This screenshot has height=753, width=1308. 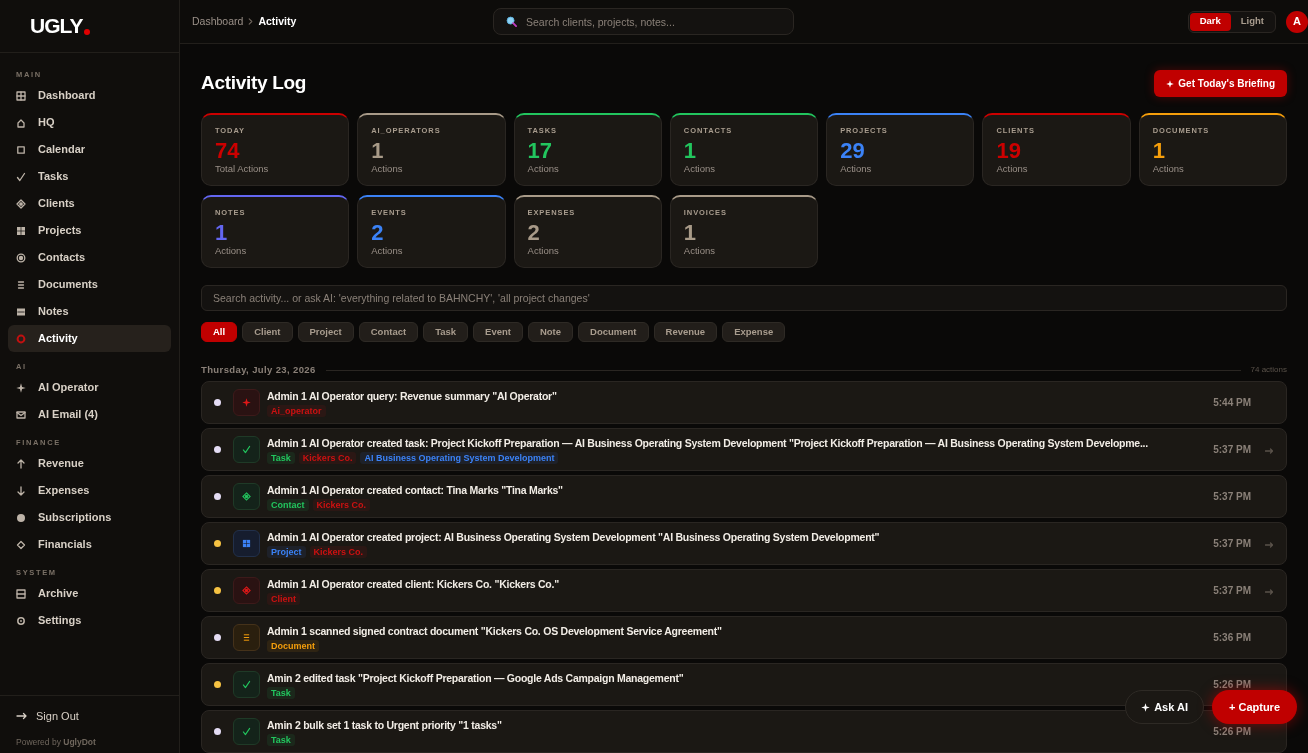 What do you see at coordinates (550, 332) in the screenshot?
I see `filter-chip: Note` at bounding box center [550, 332].